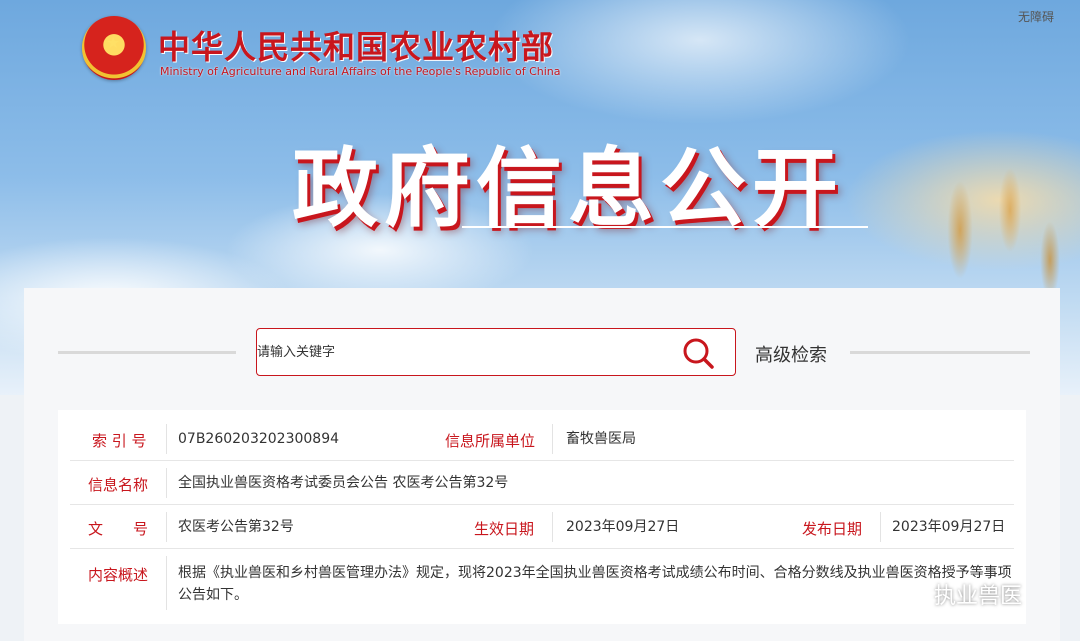  I want to click on watermark-text: 执业兽医, so click(978, 596).